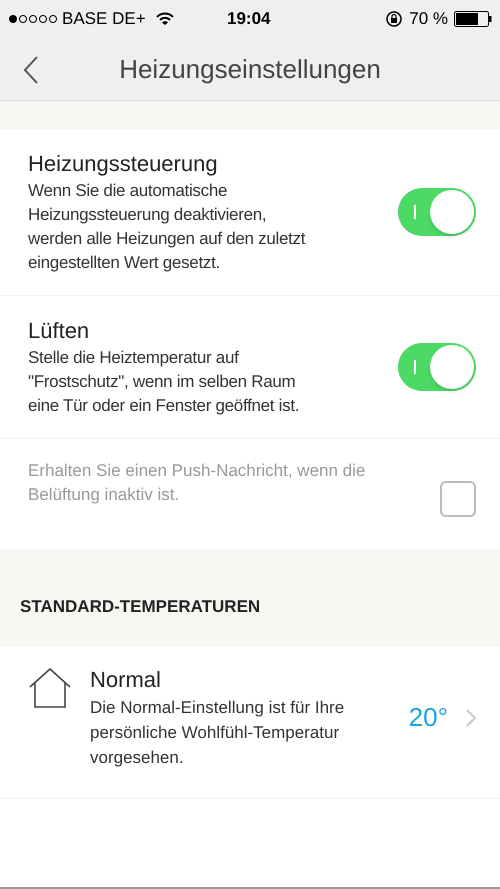 The width and height of the screenshot is (500, 889). I want to click on battery-icon, so click(473, 19).